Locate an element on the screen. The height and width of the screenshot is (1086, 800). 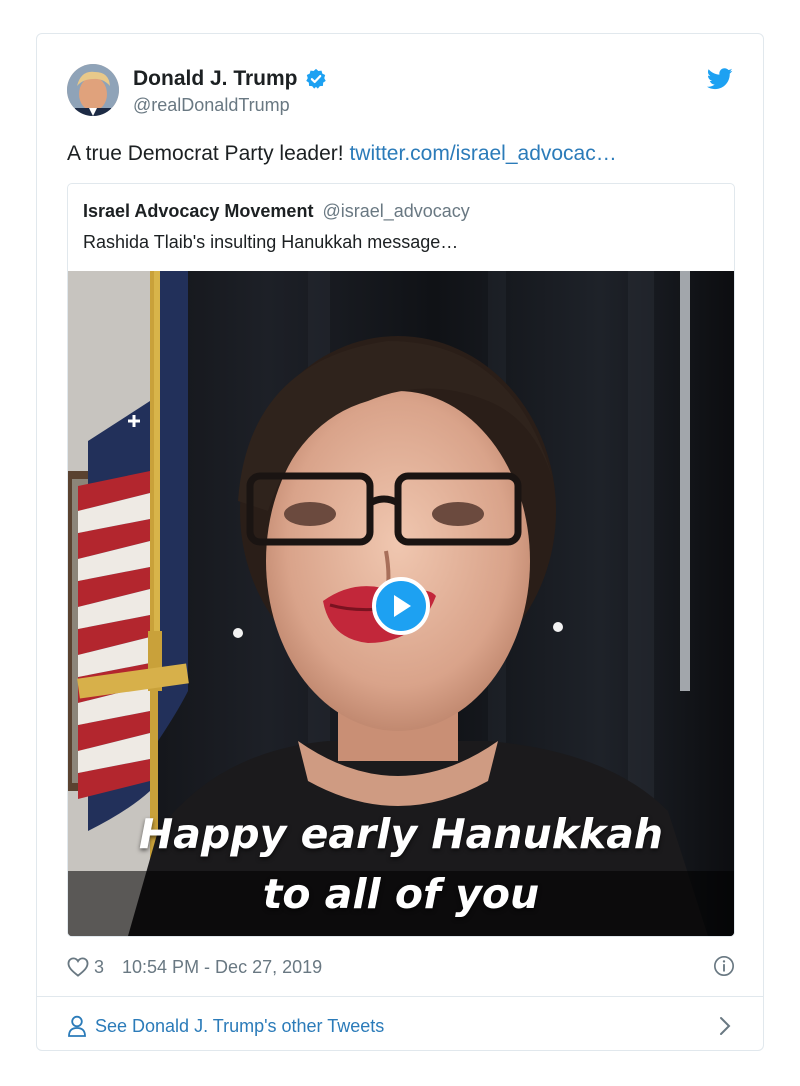
like-count: 3 is located at coordinates (99, 967).